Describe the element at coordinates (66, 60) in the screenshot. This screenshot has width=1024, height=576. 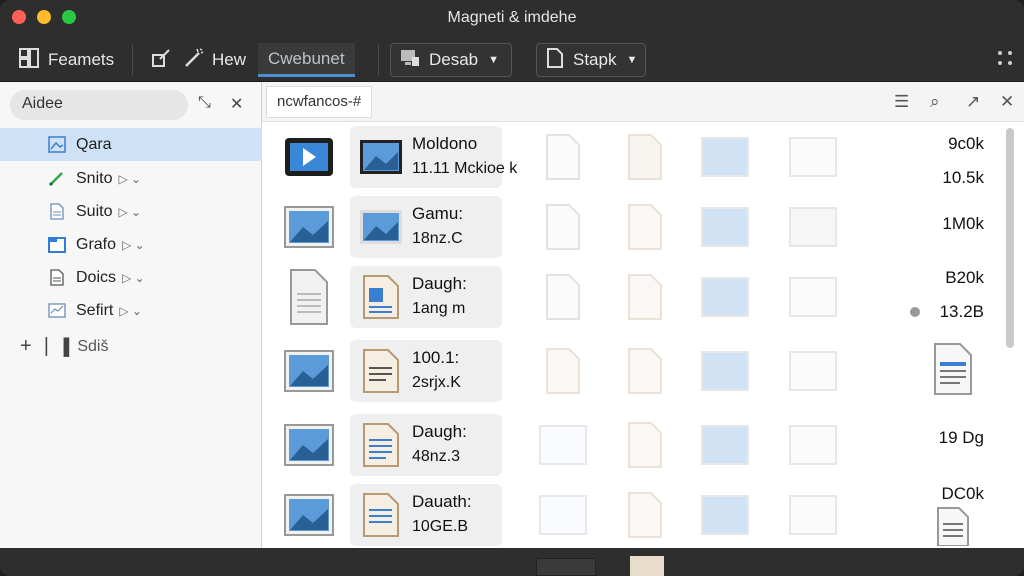
I see `formats-button: Feamets` at that location.